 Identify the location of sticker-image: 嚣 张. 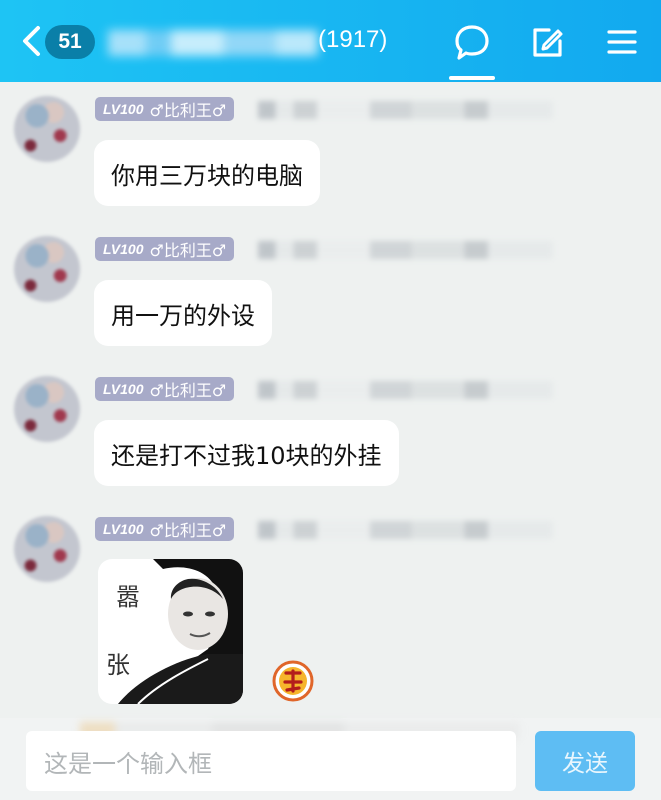
(170, 631).